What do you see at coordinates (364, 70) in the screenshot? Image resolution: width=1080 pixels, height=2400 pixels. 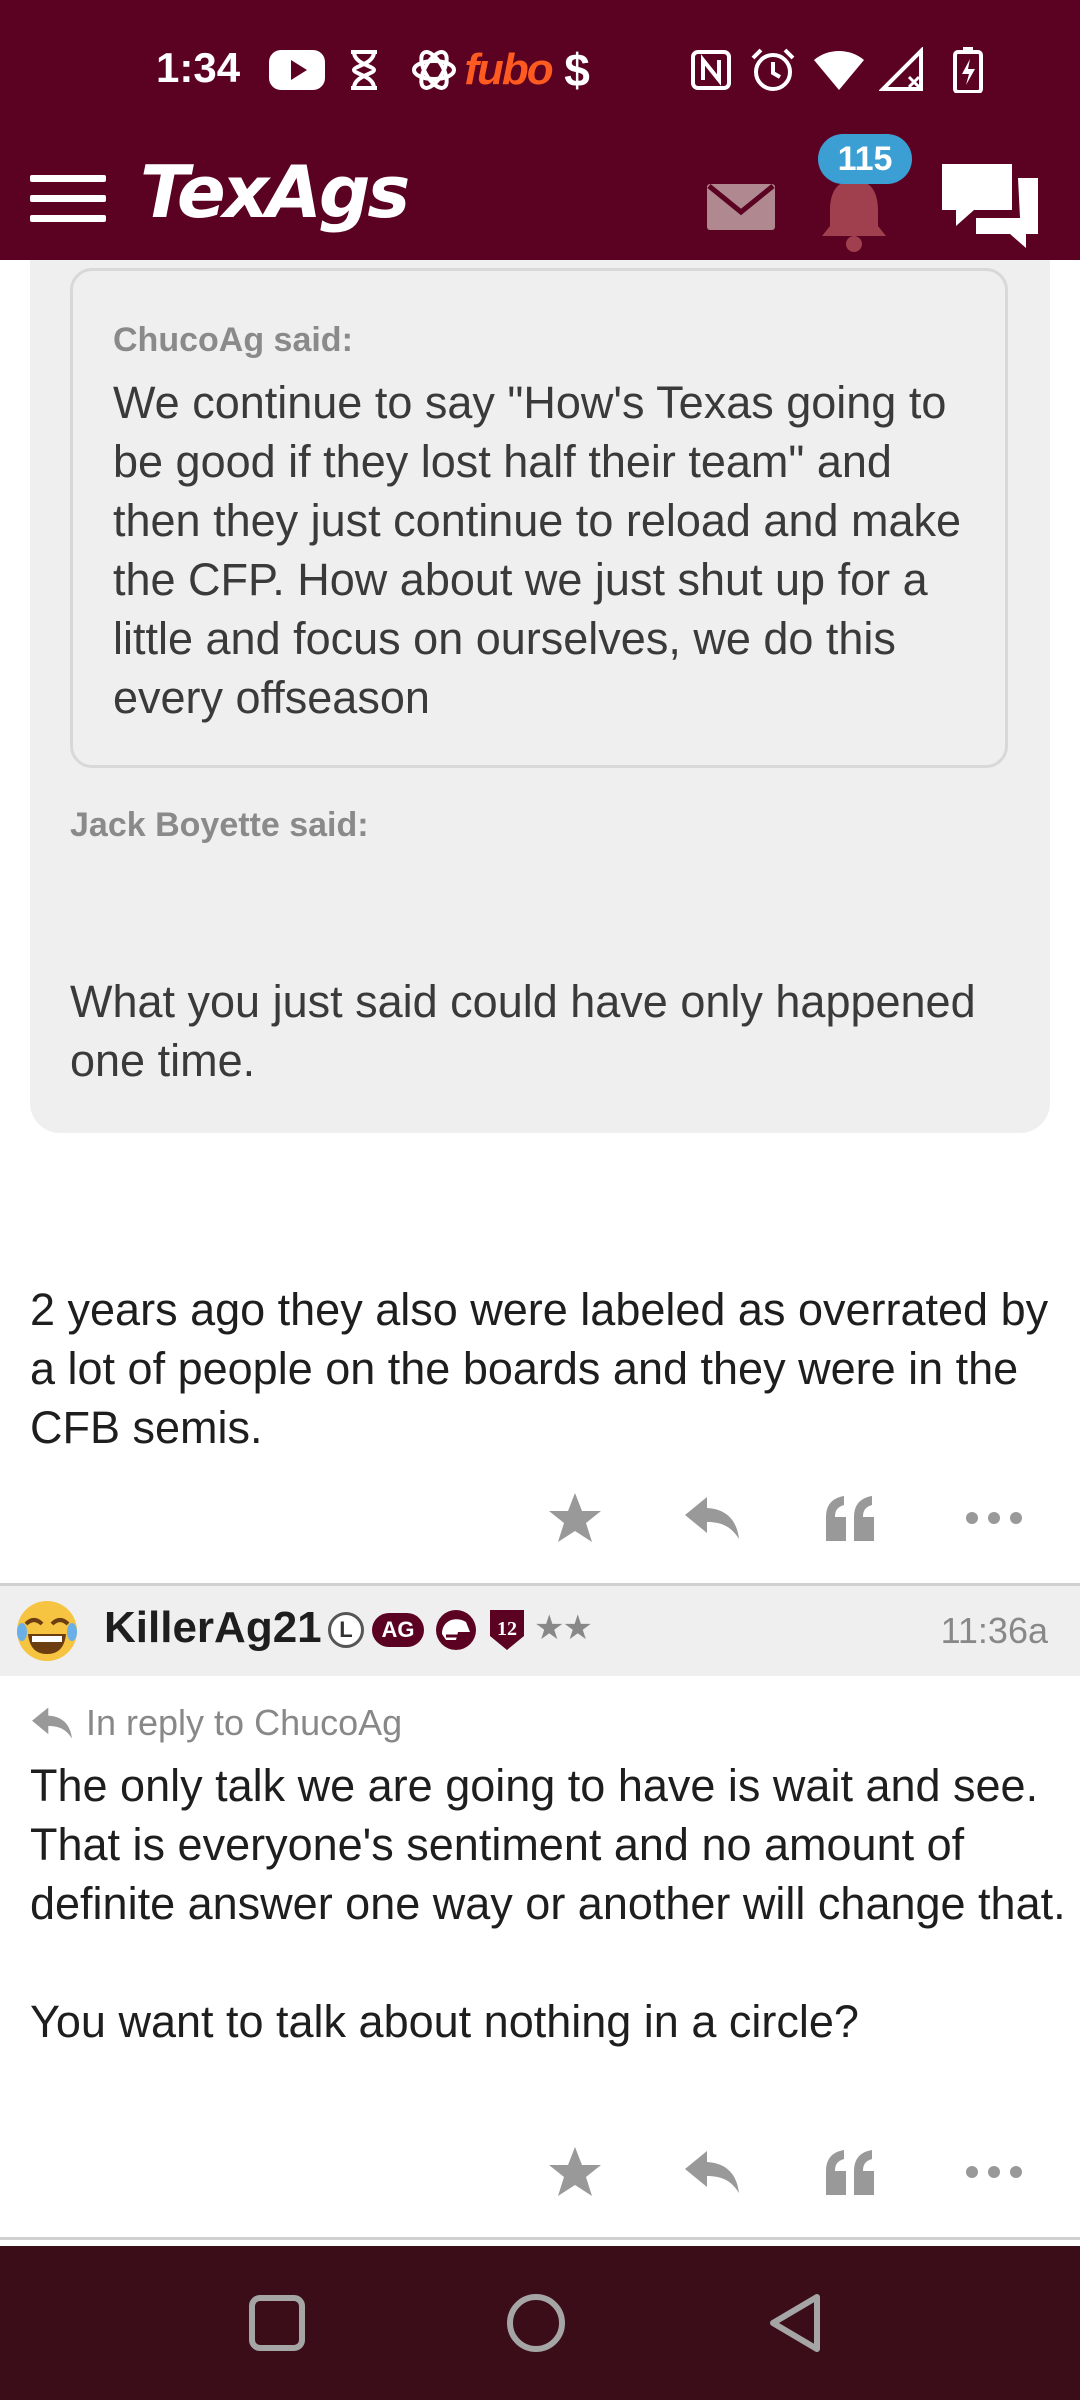 I see `hourglass-icon` at bounding box center [364, 70].